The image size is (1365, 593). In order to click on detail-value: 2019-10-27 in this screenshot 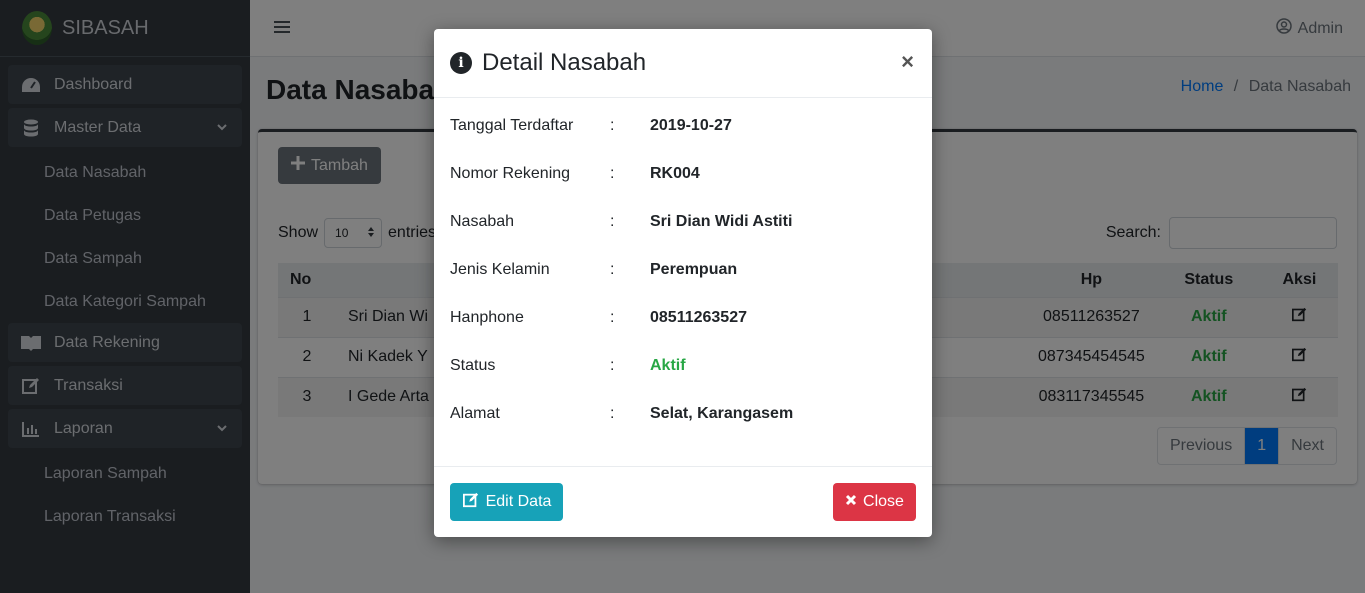, I will do `click(691, 125)`.